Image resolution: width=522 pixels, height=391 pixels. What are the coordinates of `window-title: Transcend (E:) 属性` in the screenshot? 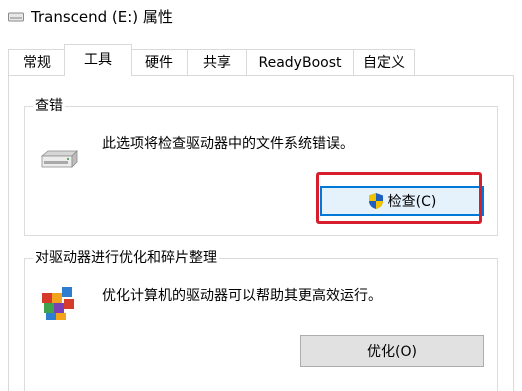 It's located at (102, 17).